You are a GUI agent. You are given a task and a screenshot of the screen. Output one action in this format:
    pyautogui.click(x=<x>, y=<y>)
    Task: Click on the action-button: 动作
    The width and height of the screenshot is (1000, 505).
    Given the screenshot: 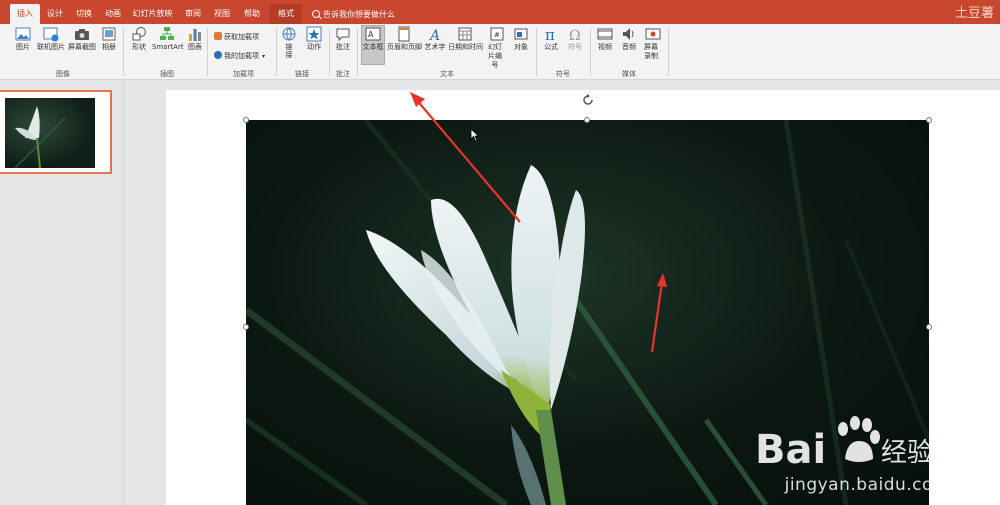 What is the action you would take?
    pyautogui.click(x=314, y=39)
    